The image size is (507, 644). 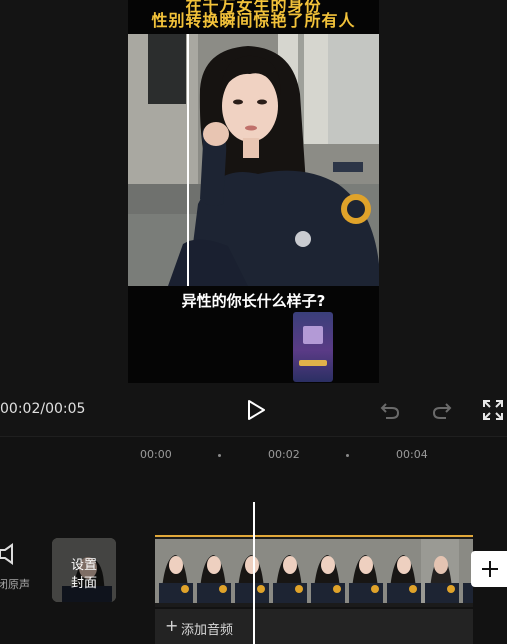 I want to click on video-clip-track, so click(x=314, y=571).